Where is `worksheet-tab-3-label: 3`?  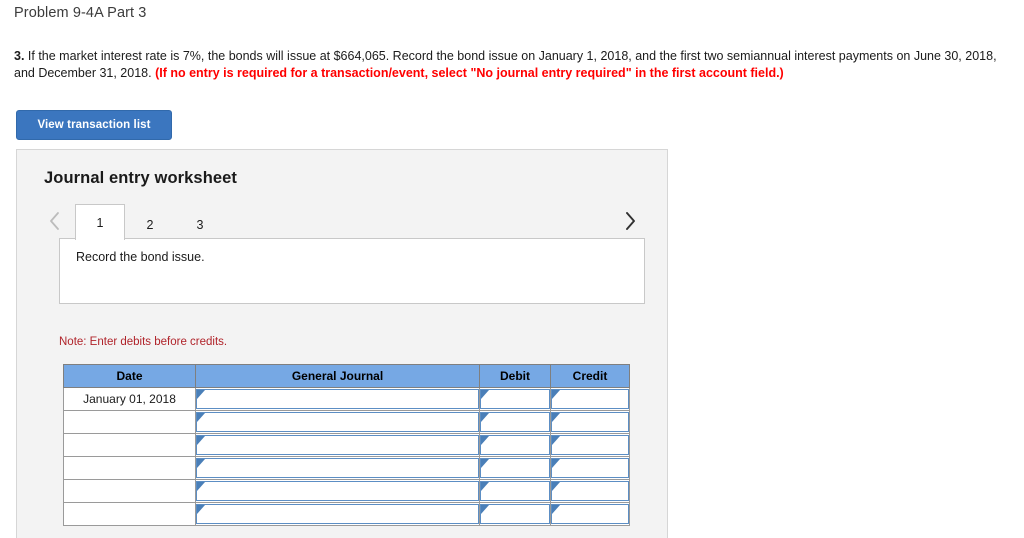 worksheet-tab-3-label: 3 is located at coordinates (200, 224).